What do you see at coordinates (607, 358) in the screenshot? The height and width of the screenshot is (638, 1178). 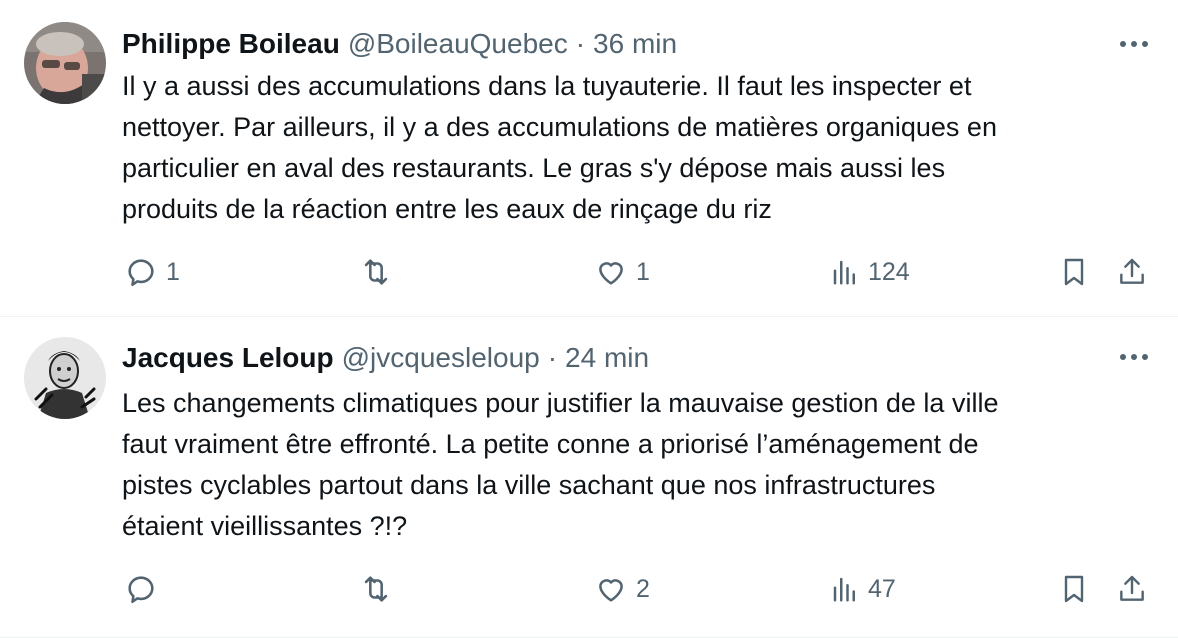 I see `timestamp: 24 min` at bounding box center [607, 358].